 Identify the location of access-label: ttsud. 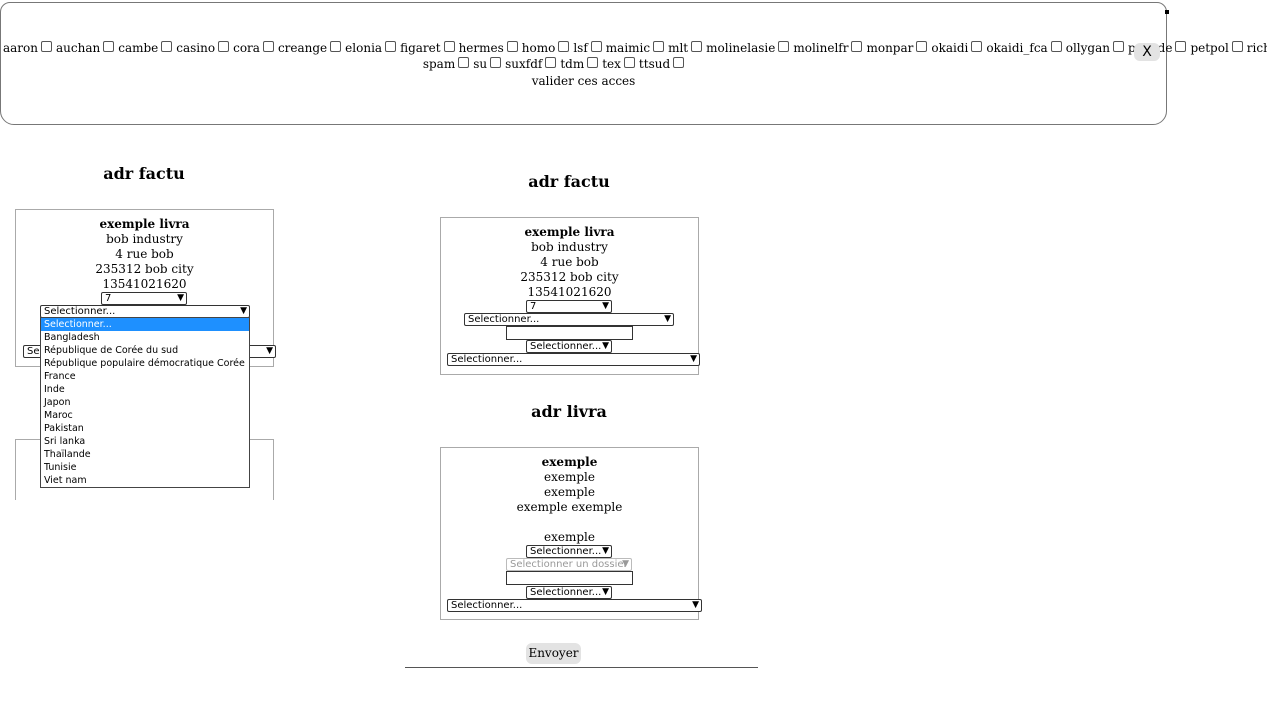
(654, 64).